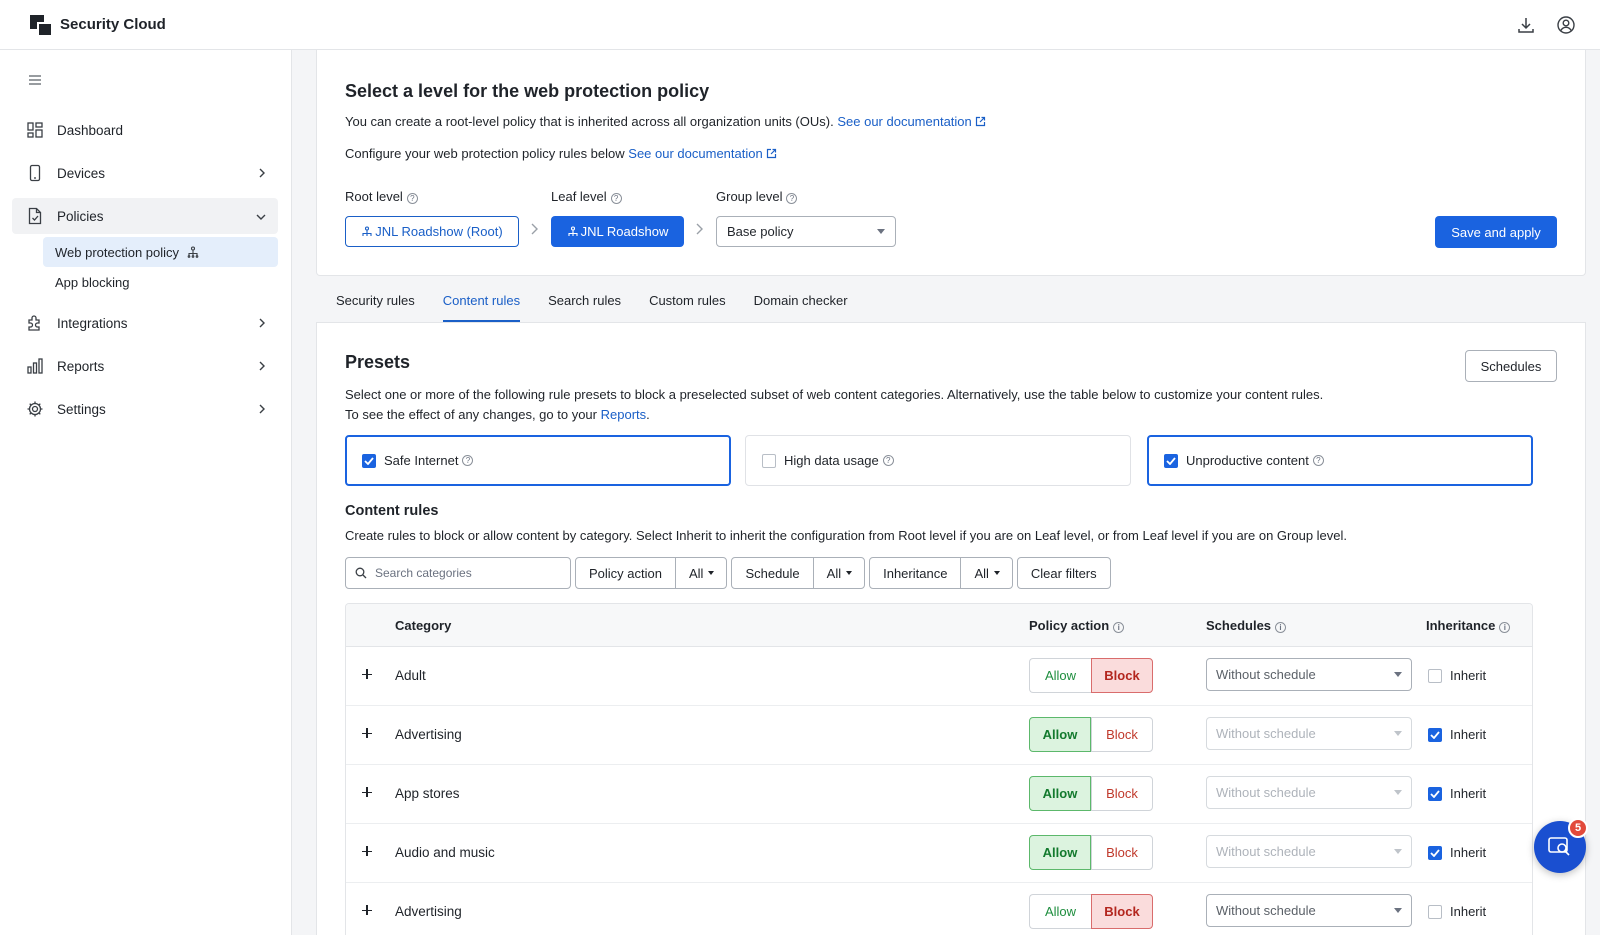 This screenshot has width=1600, height=935. I want to click on inheritance-filter: Inheritance All, so click(941, 573).